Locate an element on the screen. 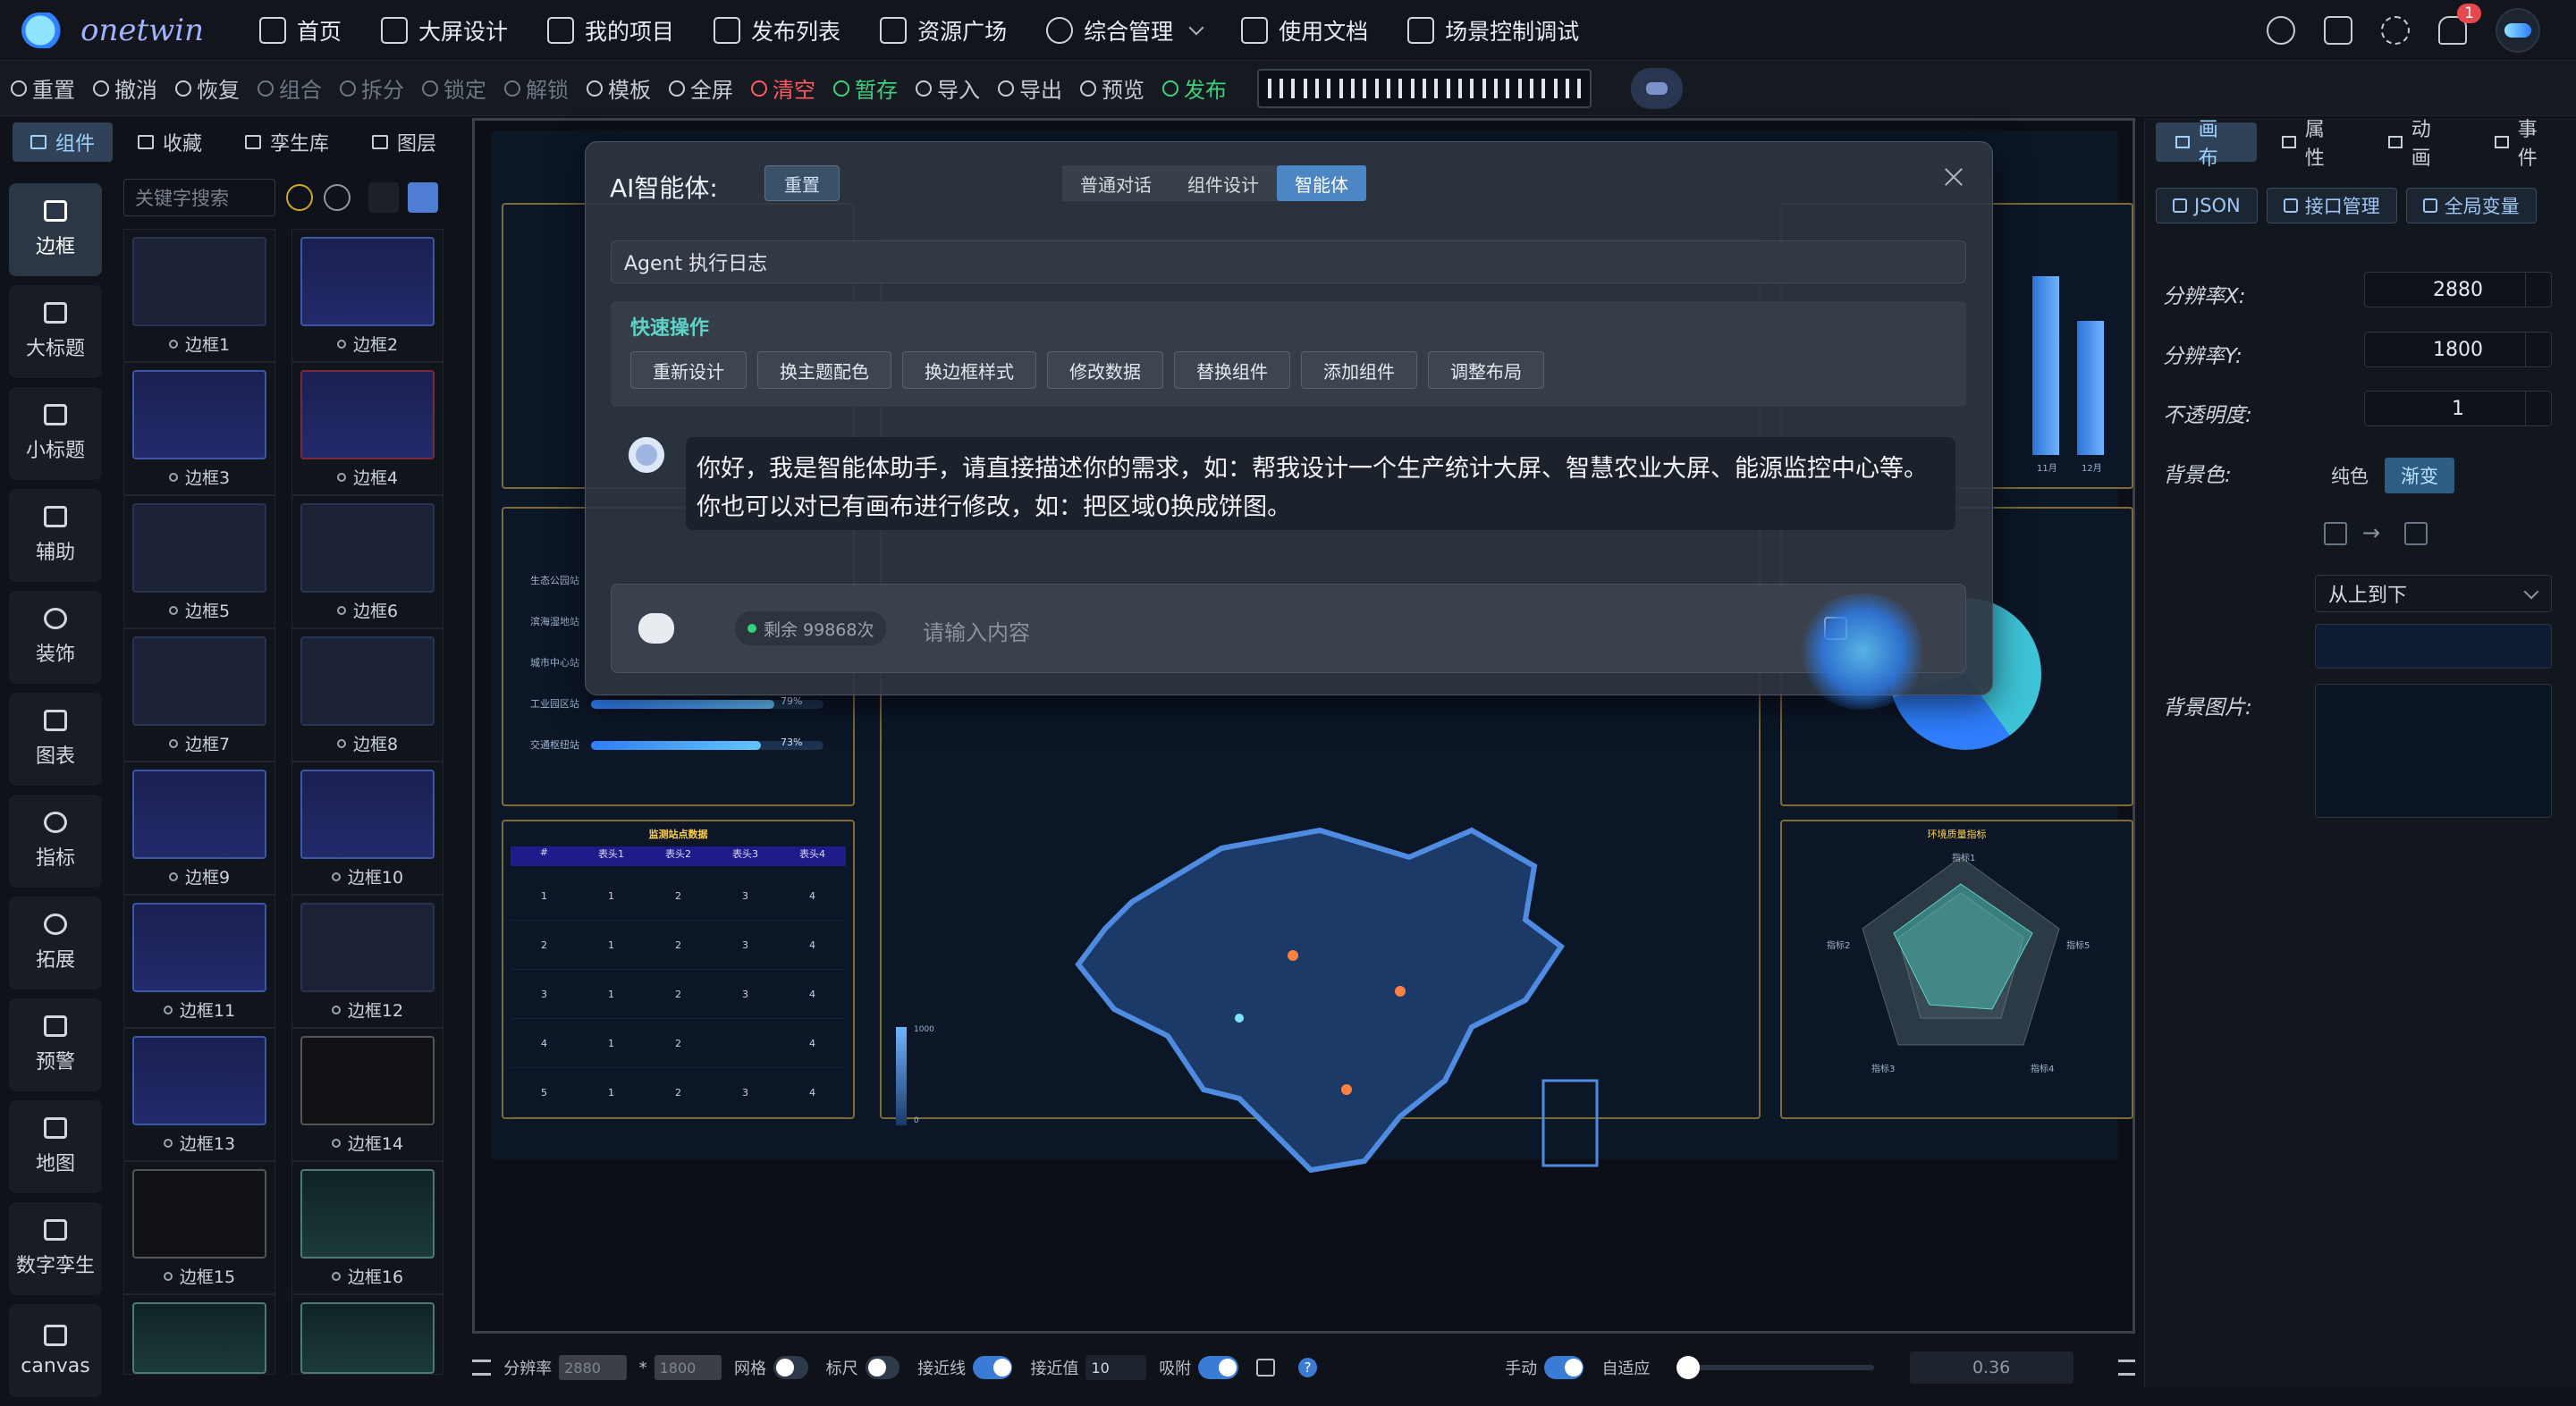 The image size is (2576, 1406). align-bottom-icon is located at coordinates (1460, 88).